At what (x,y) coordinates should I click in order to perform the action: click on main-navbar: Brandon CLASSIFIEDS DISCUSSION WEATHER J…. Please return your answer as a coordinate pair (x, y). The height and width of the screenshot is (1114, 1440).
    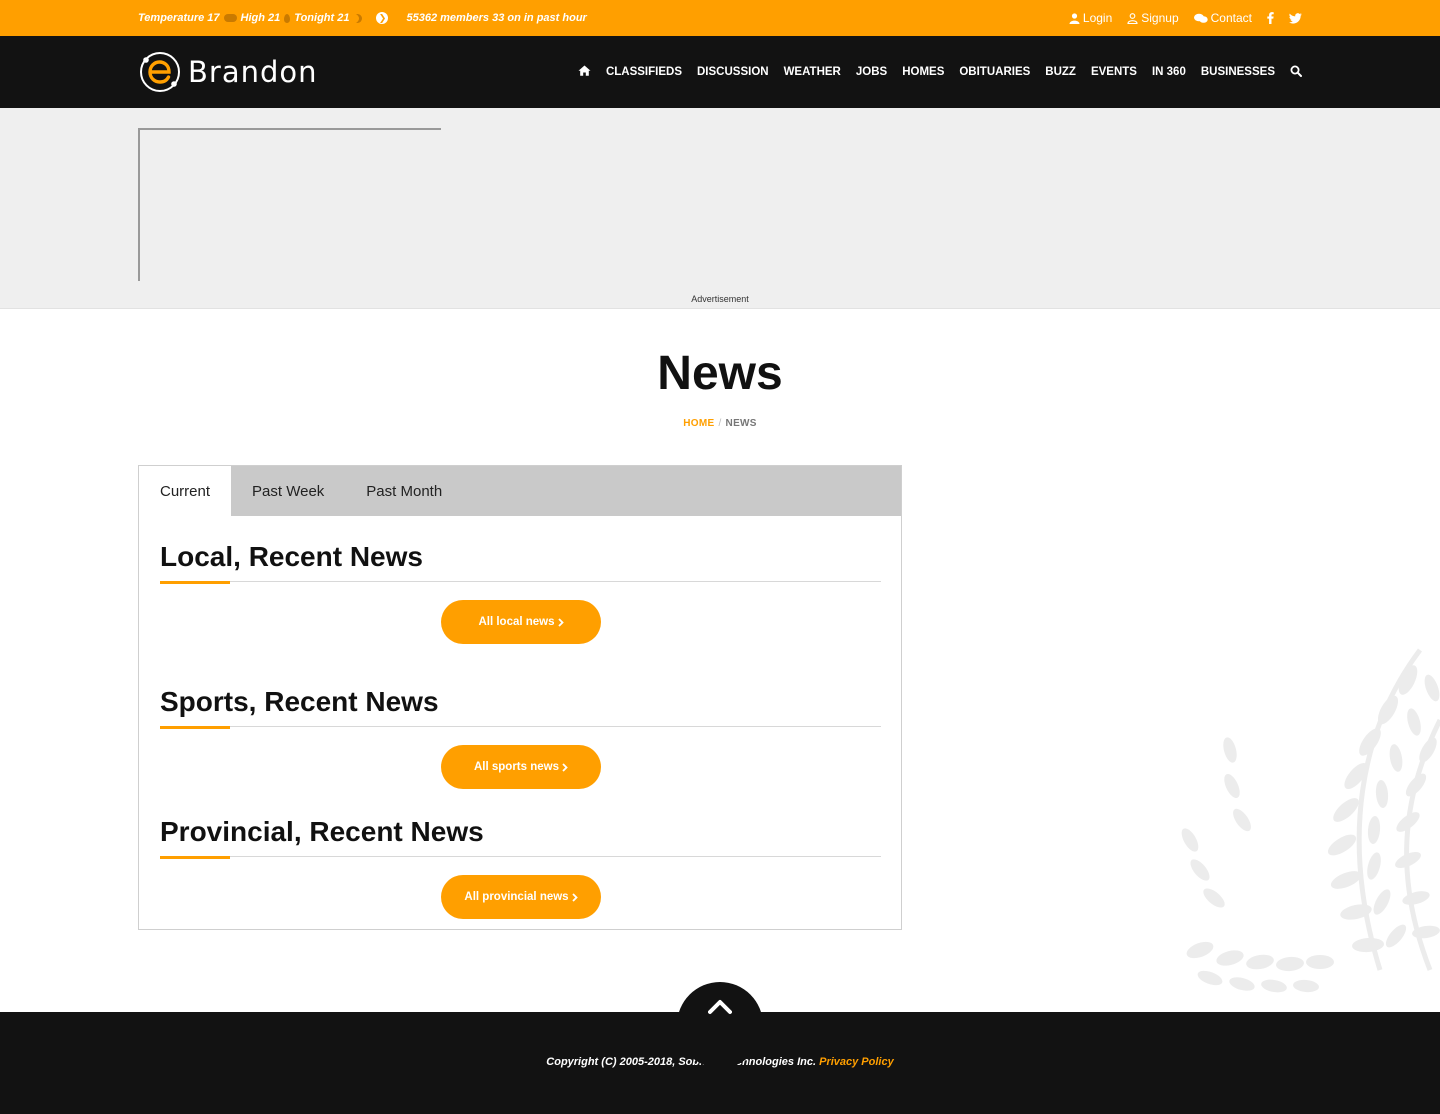
    Looking at the image, I should click on (720, 72).